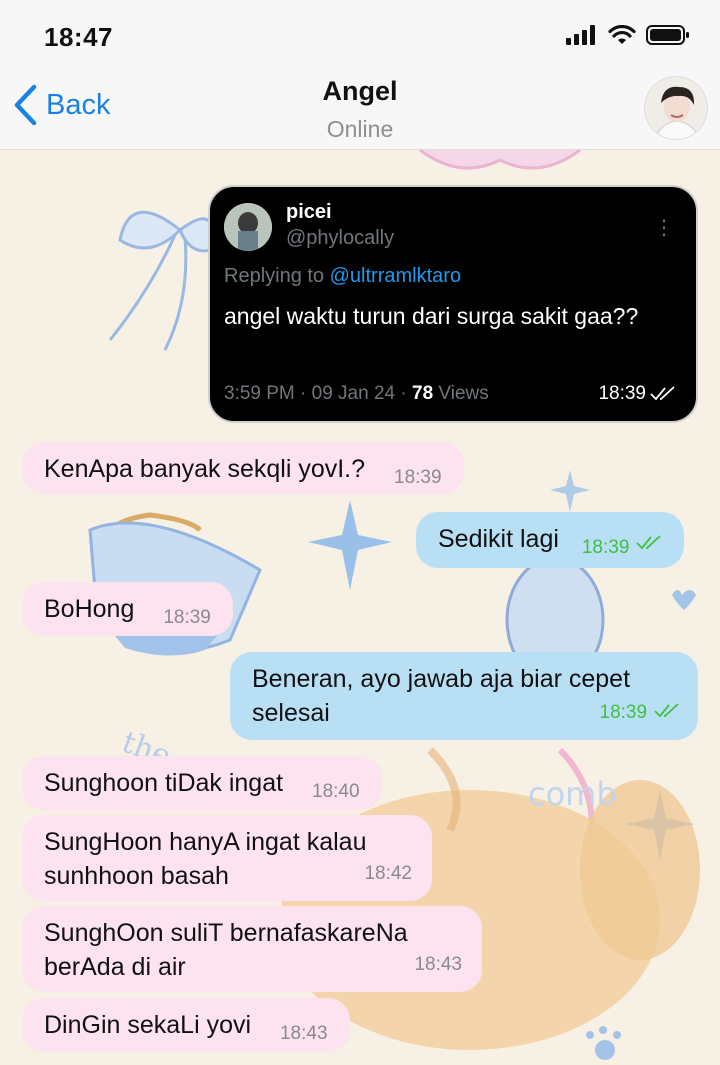  Describe the element at coordinates (572, 794) in the screenshot. I see `wallpaper-text-comb: comb` at that location.